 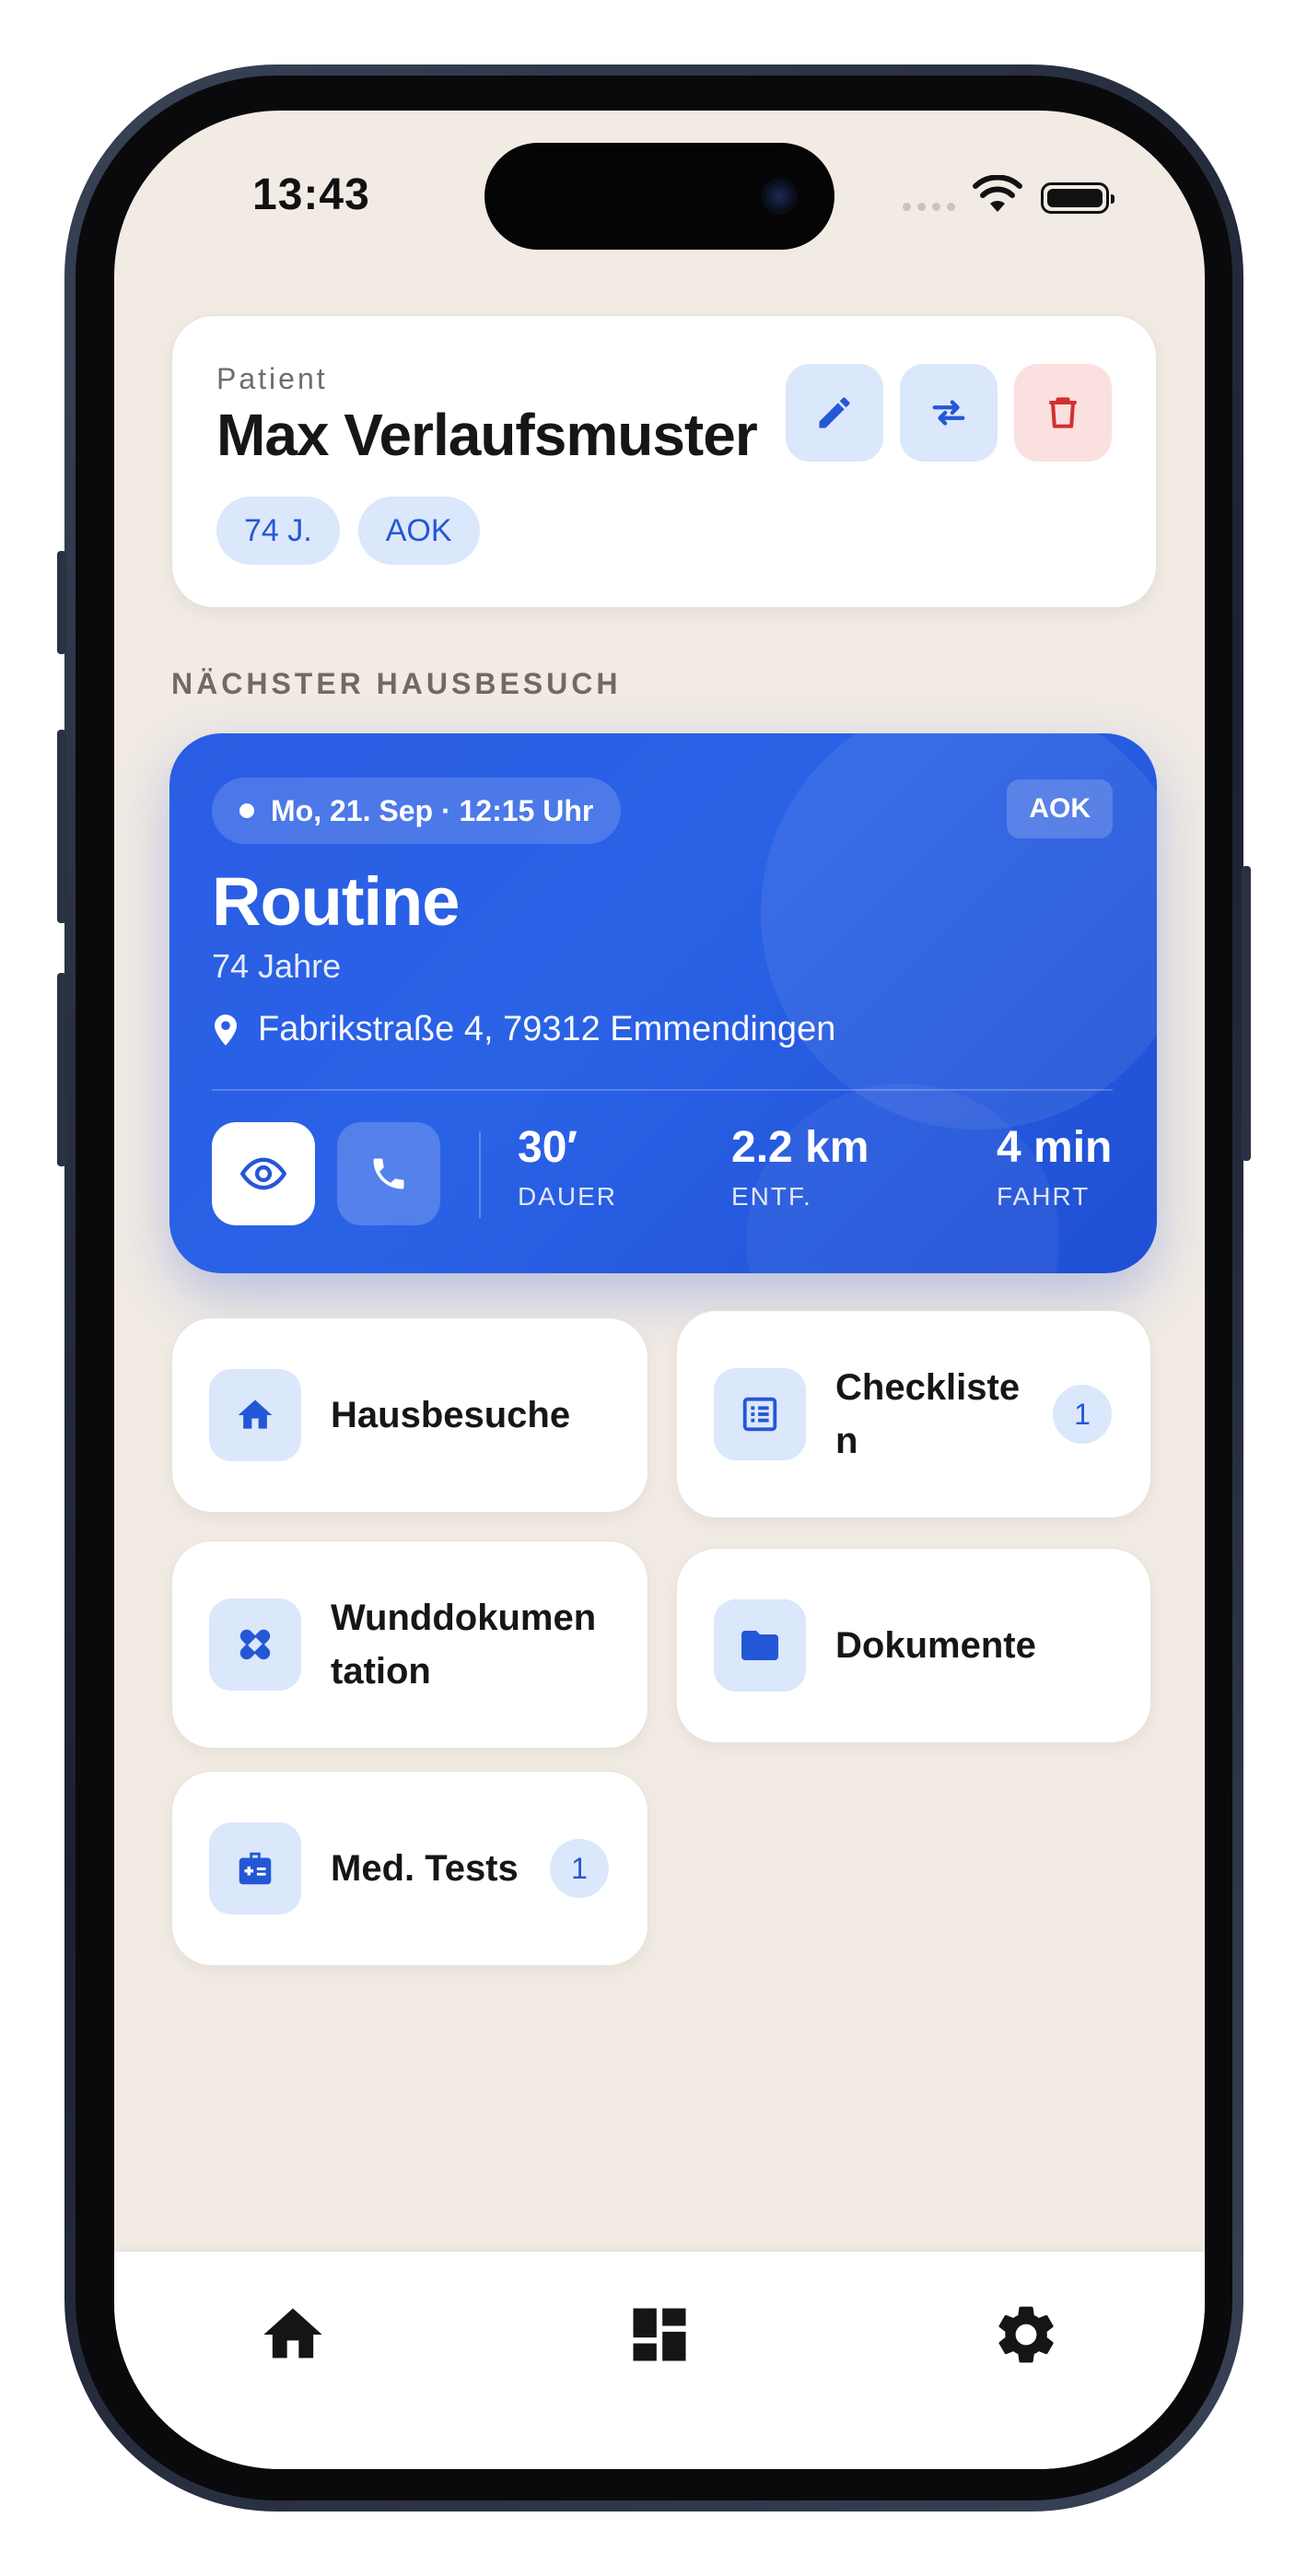 I want to click on dashboard-icon, so click(x=659, y=2334).